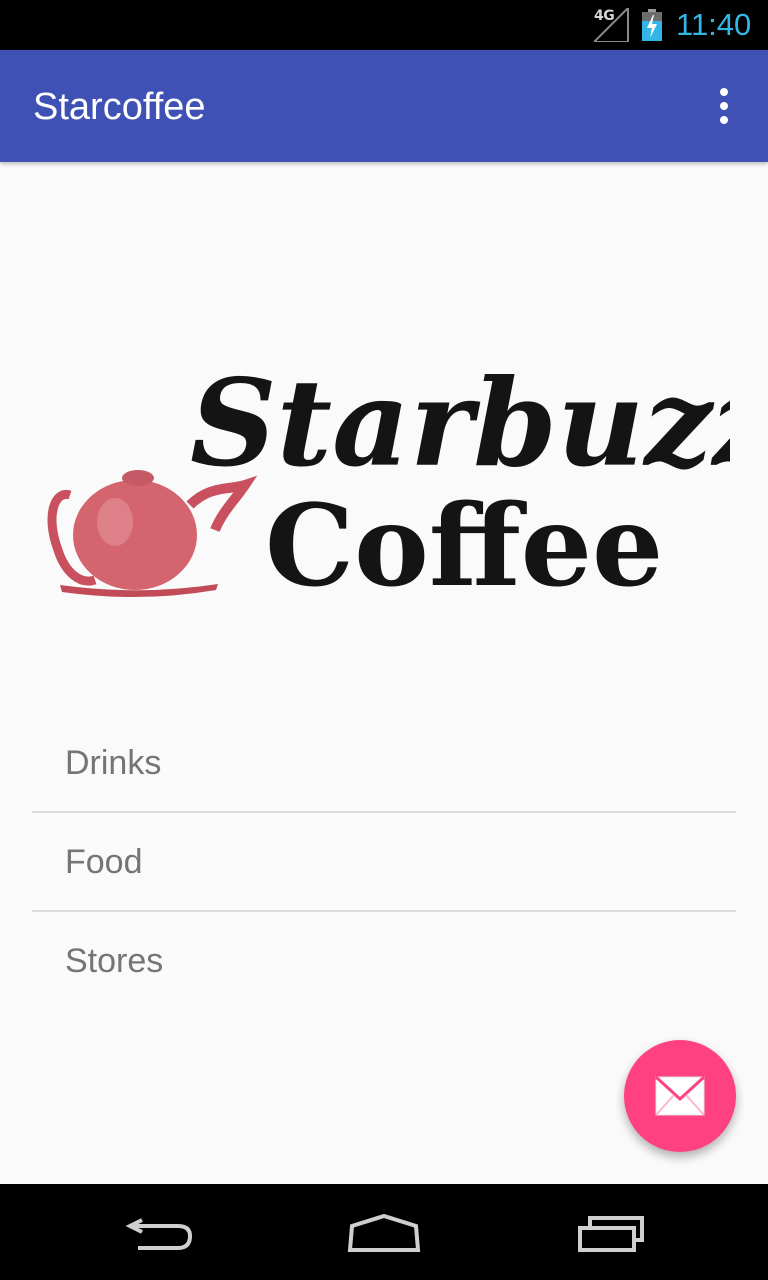 The height and width of the screenshot is (1280, 768). Describe the element at coordinates (460, 423) in the screenshot. I see `logo-line-1: Starbuzz` at that location.